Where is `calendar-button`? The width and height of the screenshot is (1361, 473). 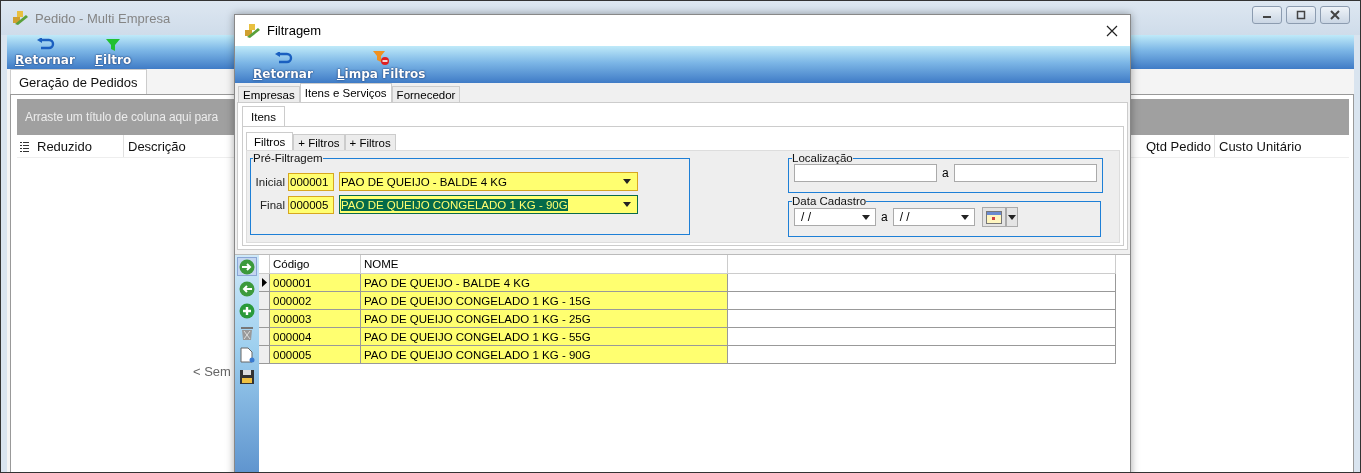
calendar-button is located at coordinates (993, 217).